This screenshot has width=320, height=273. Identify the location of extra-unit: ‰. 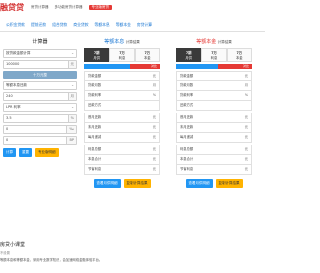
(71, 129).